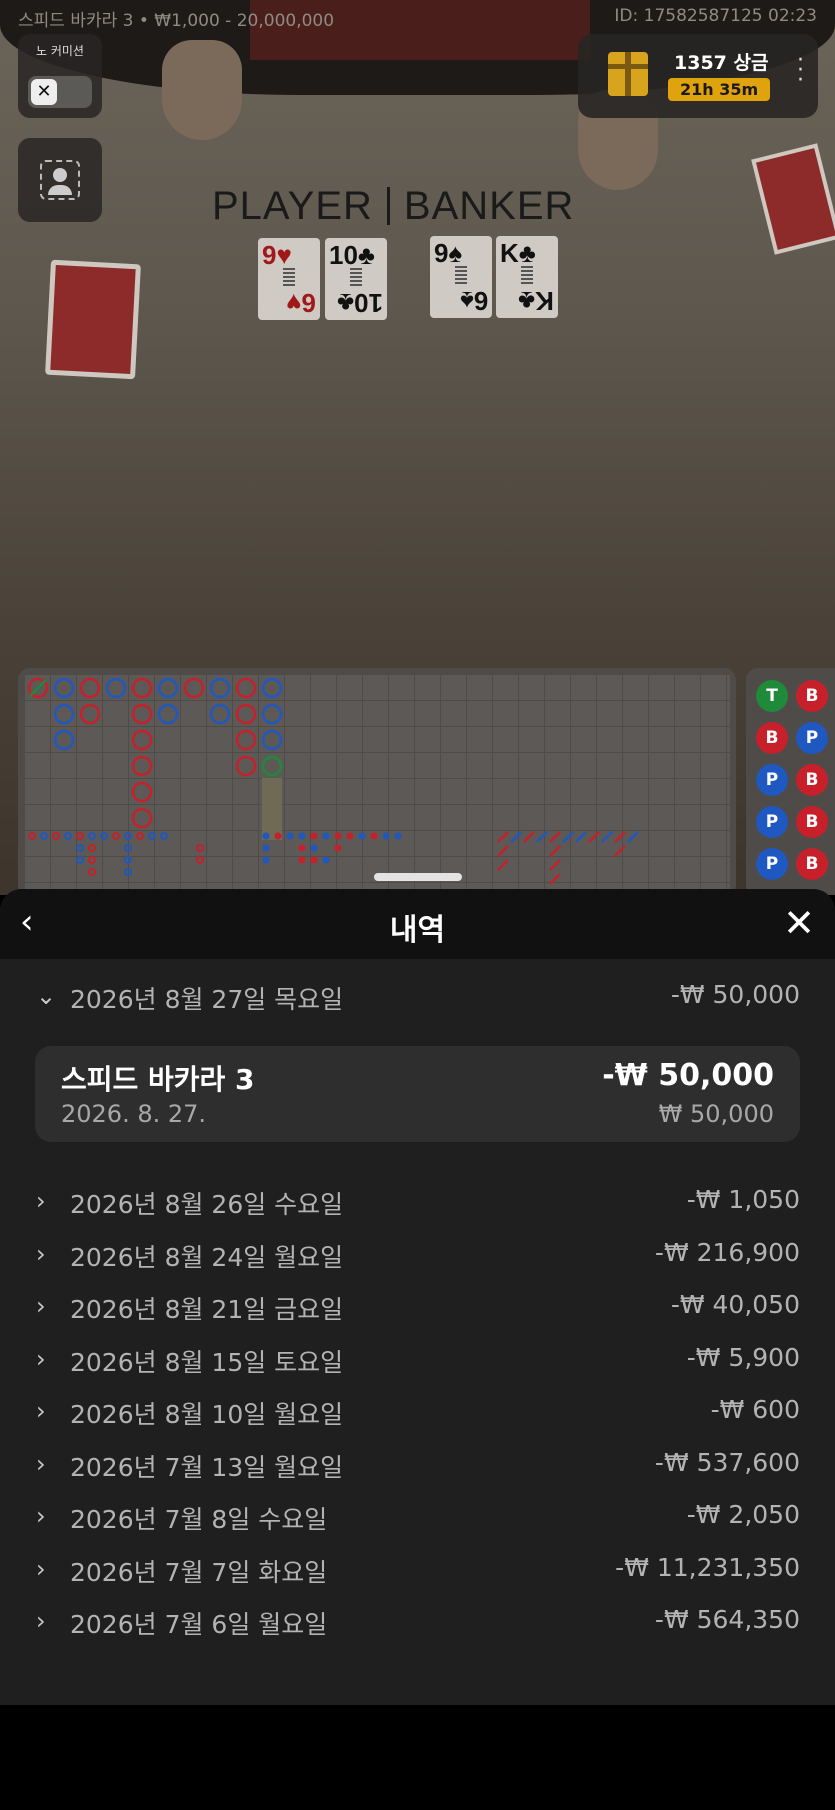  Describe the element at coordinates (207, 1309) in the screenshot. I see `day-date: 2026년 8월 21일 금요일` at that location.